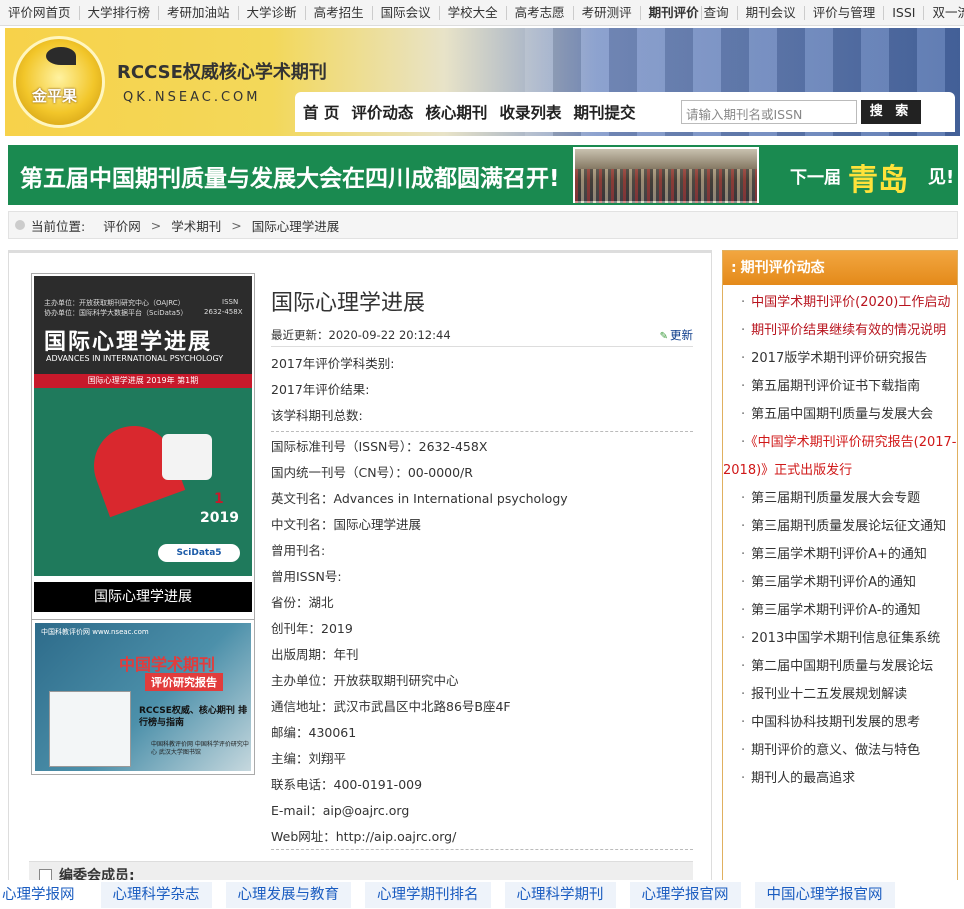  I want to click on nav-eval-news: 评价动态, so click(382, 112).